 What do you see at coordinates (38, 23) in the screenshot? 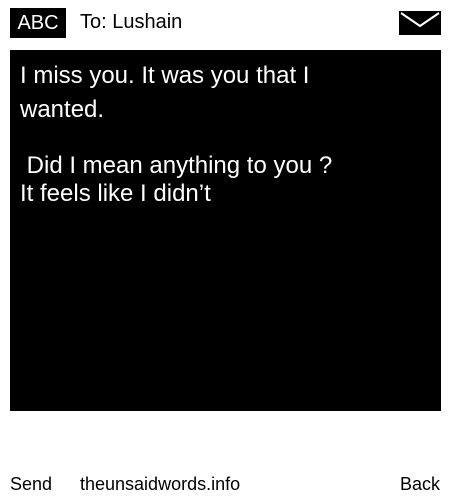
I see `input-mode-badge: ABC` at bounding box center [38, 23].